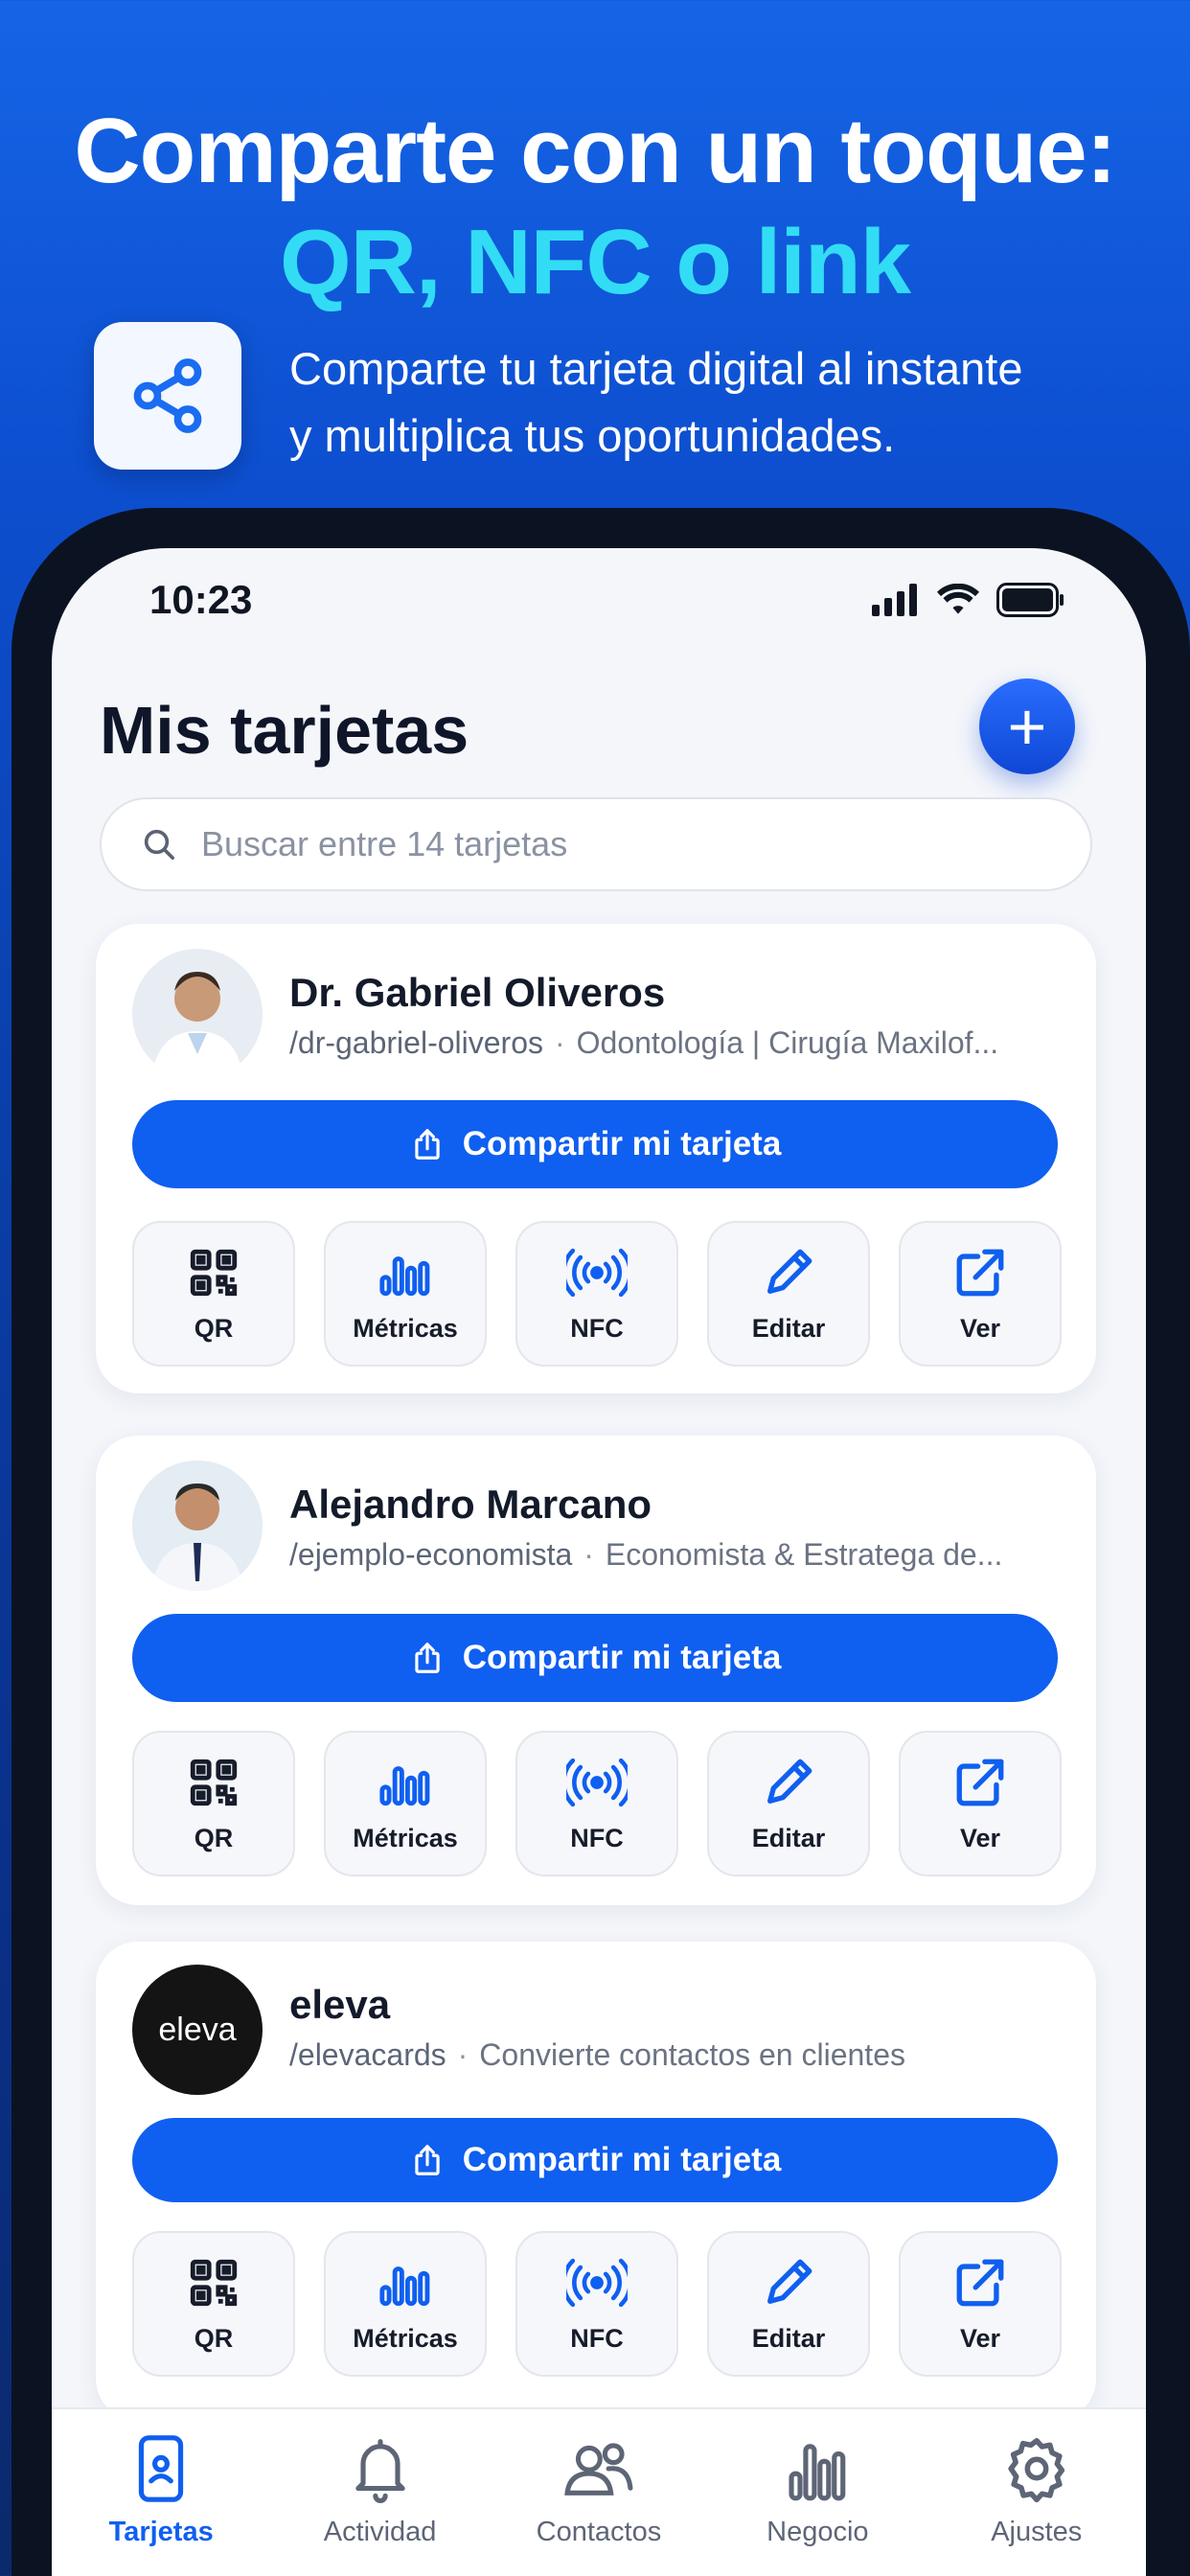 This screenshot has width=1190, height=2576. What do you see at coordinates (599, 2532) in the screenshot?
I see `tab-label: Contactos` at bounding box center [599, 2532].